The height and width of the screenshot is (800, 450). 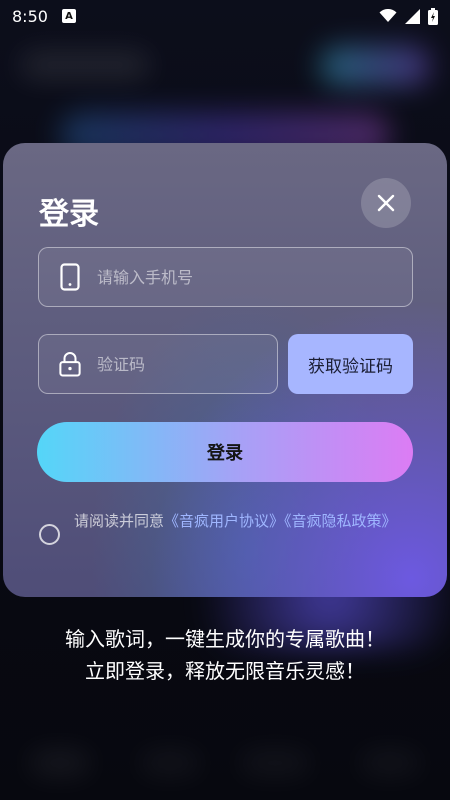 I want to click on status-bar: 8:50 A, so click(x=225, y=16).